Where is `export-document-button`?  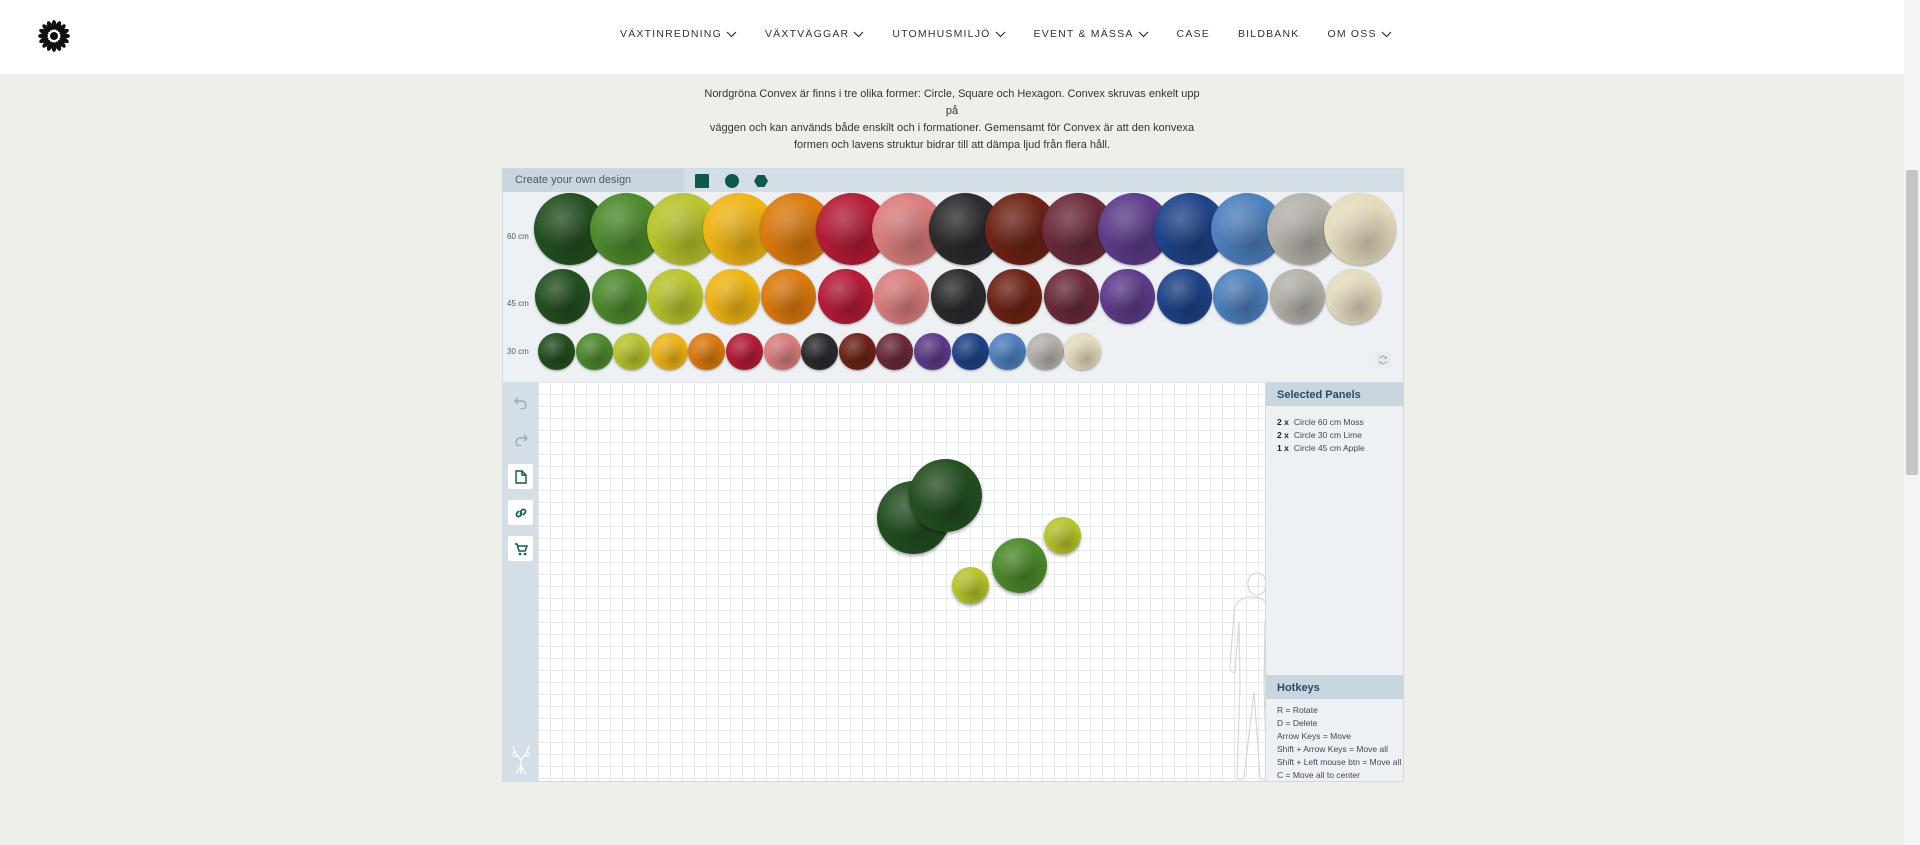 export-document-button is located at coordinates (520, 476).